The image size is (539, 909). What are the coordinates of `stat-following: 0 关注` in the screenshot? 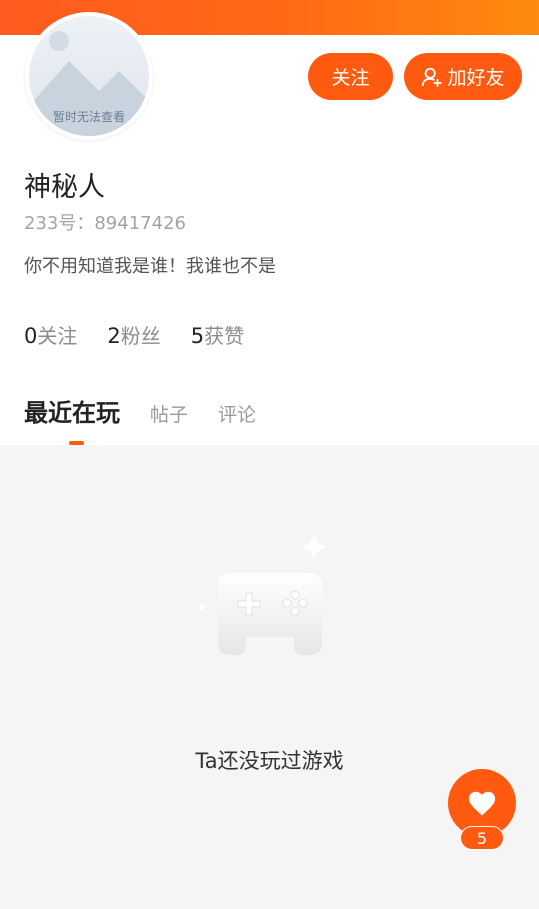 It's located at (50, 334).